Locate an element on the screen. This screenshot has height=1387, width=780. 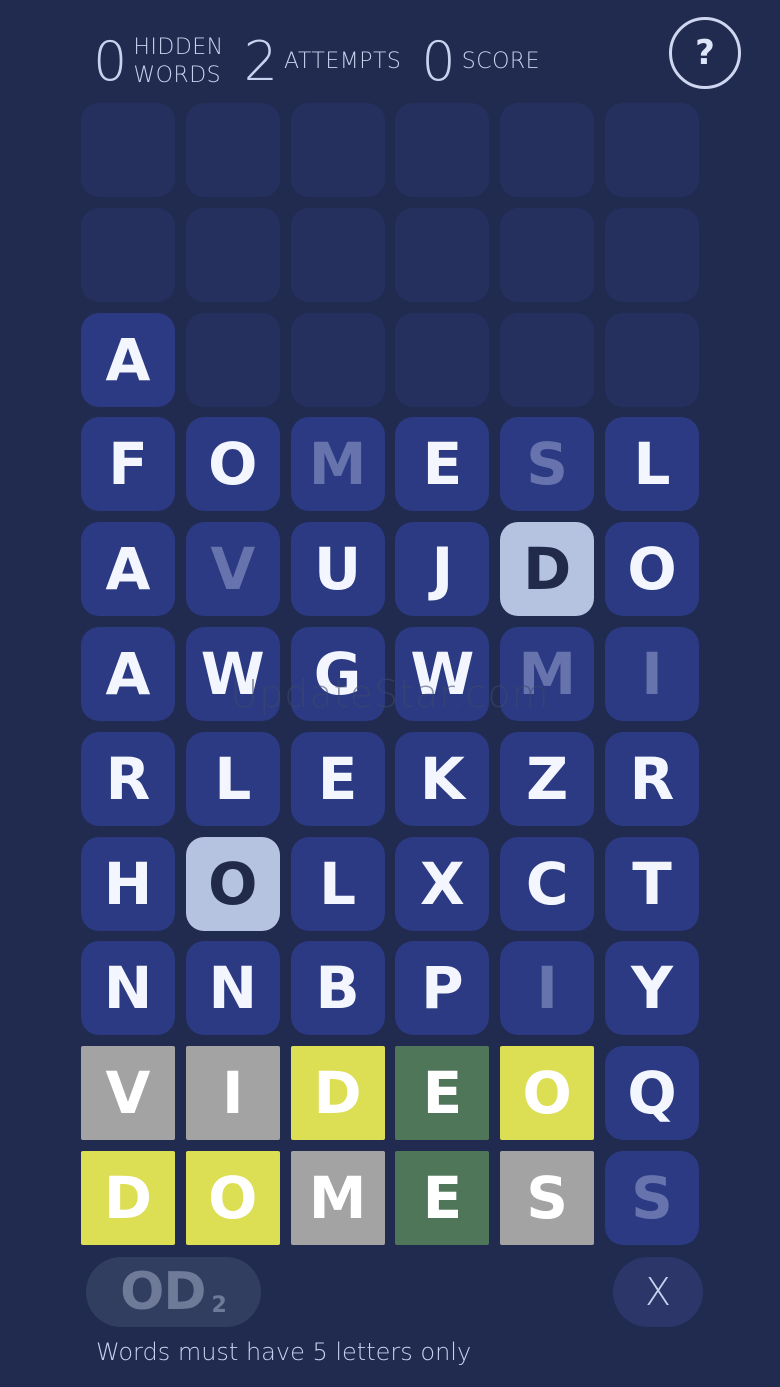
letter-tile: U is located at coordinates (337, 569).